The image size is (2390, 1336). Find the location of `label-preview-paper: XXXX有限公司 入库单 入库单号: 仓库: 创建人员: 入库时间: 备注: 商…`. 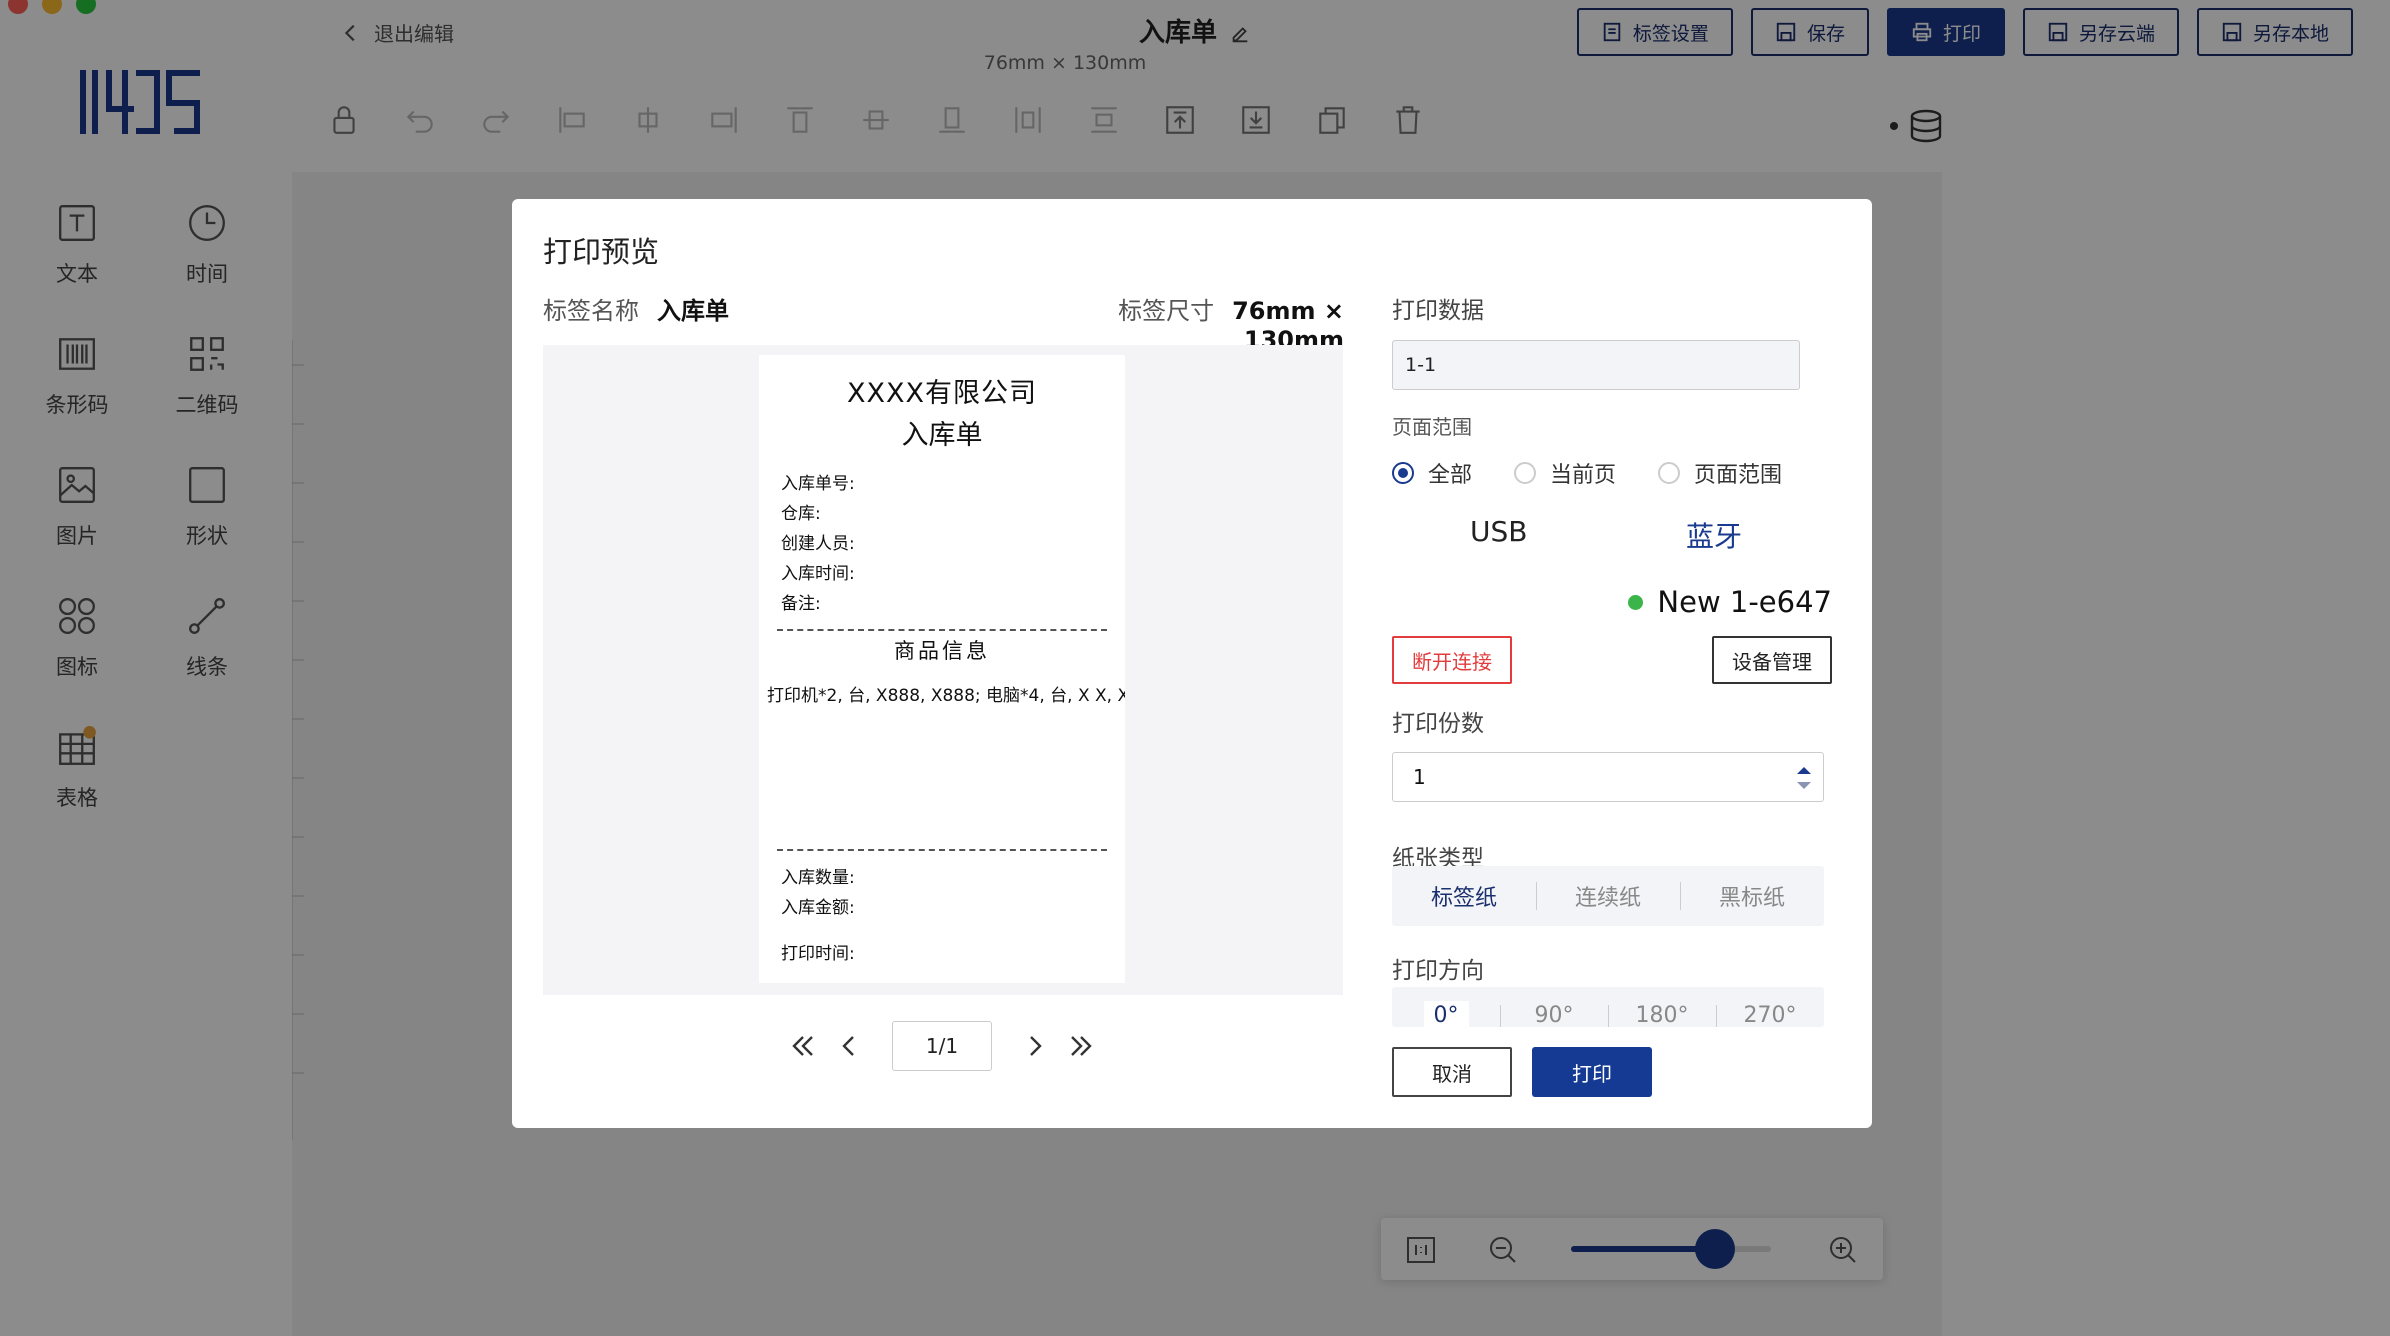

label-preview-paper: XXXX有限公司 入库单 入库单号: 仓库: 创建人员: 入库时间: 备注: 商… is located at coordinates (942, 669).